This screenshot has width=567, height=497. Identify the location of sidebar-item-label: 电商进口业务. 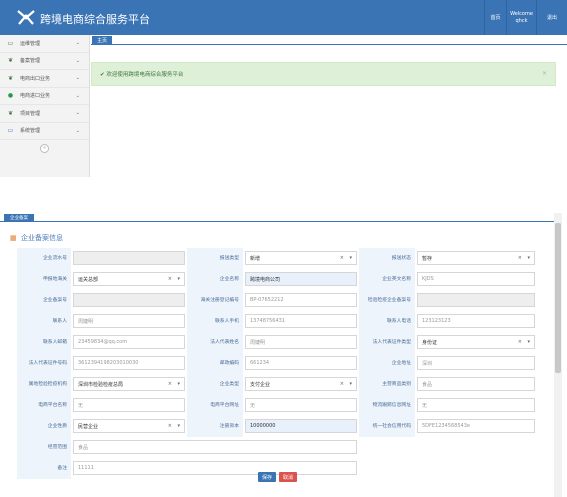
(35, 96).